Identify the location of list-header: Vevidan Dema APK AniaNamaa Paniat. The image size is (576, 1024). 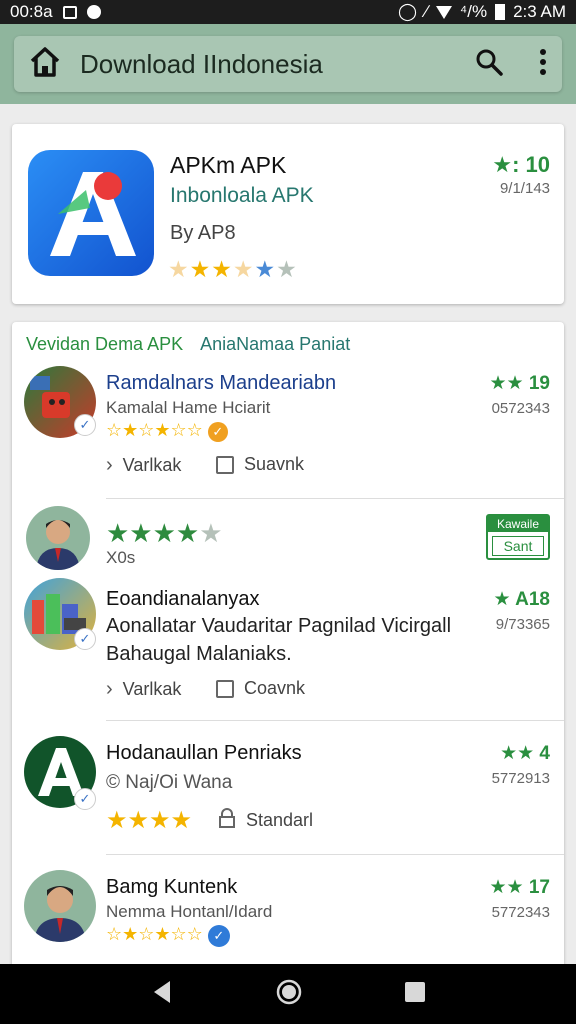
(188, 344).